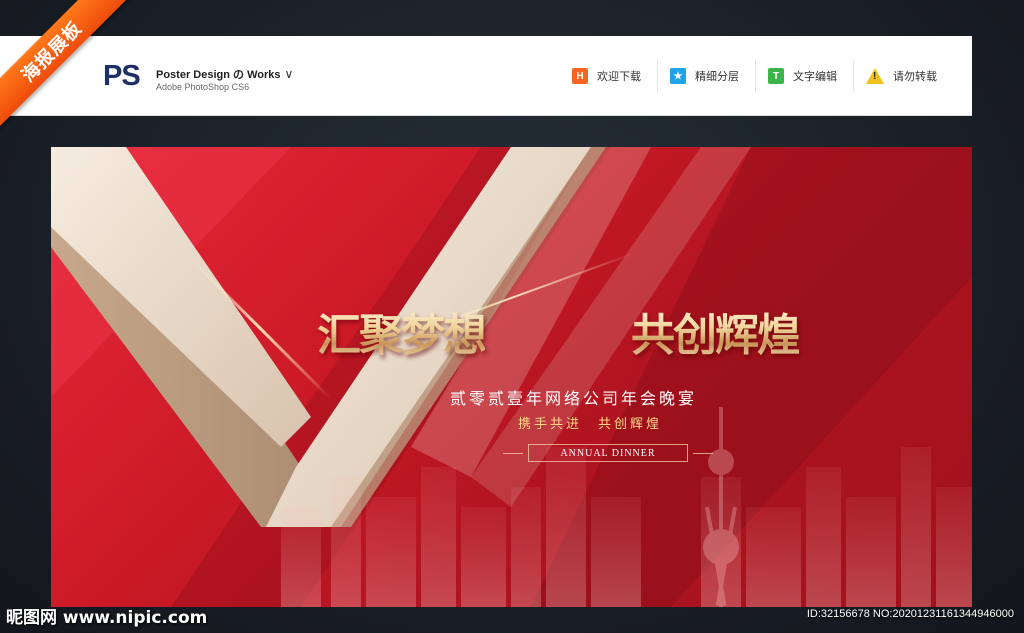 The height and width of the screenshot is (633, 1024). I want to click on poster-subtitle: 贰零贰壹年网络公司年会晚宴, so click(574, 398).